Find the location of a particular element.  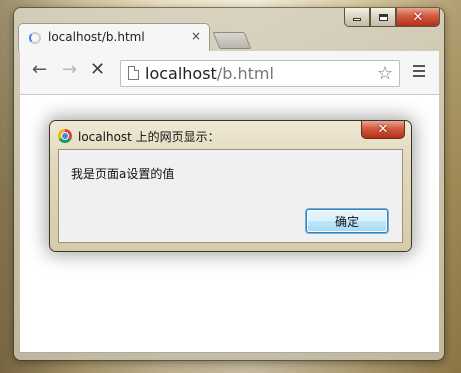

minimize-icon is located at coordinates (357, 19).